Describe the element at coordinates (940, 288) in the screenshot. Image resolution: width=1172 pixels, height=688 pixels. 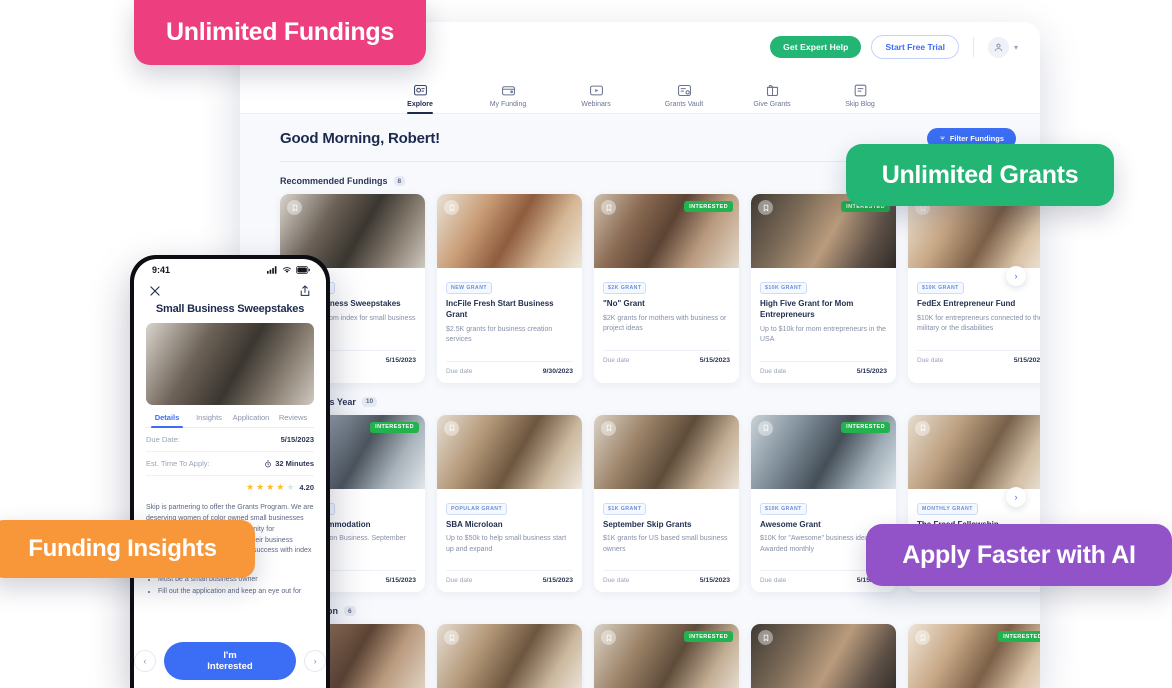
I see `grant-type-badge: $10K GRANT` at that location.